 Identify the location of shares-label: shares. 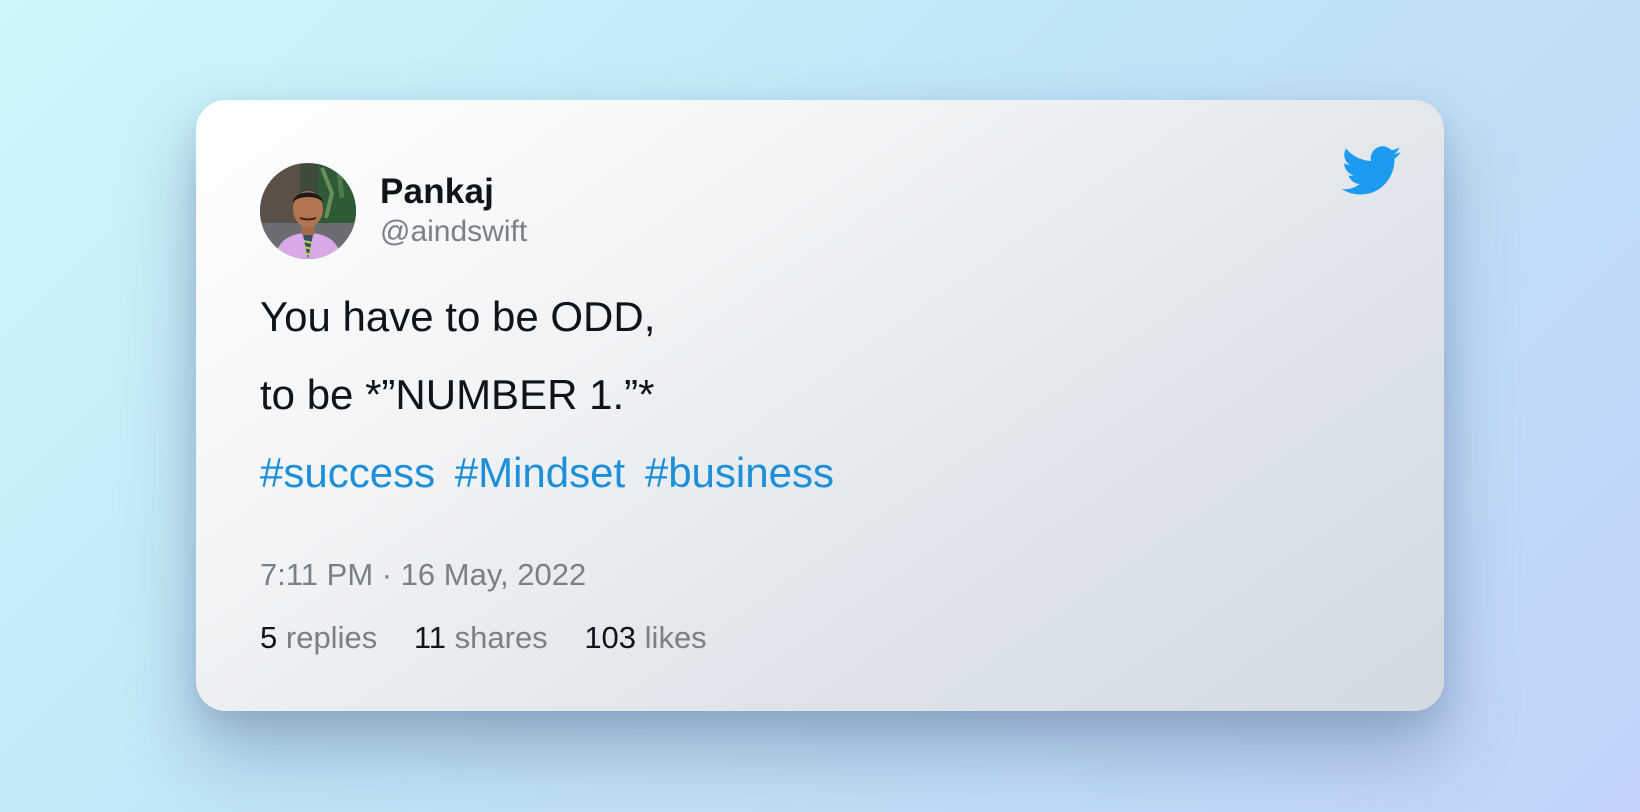
(501, 637).